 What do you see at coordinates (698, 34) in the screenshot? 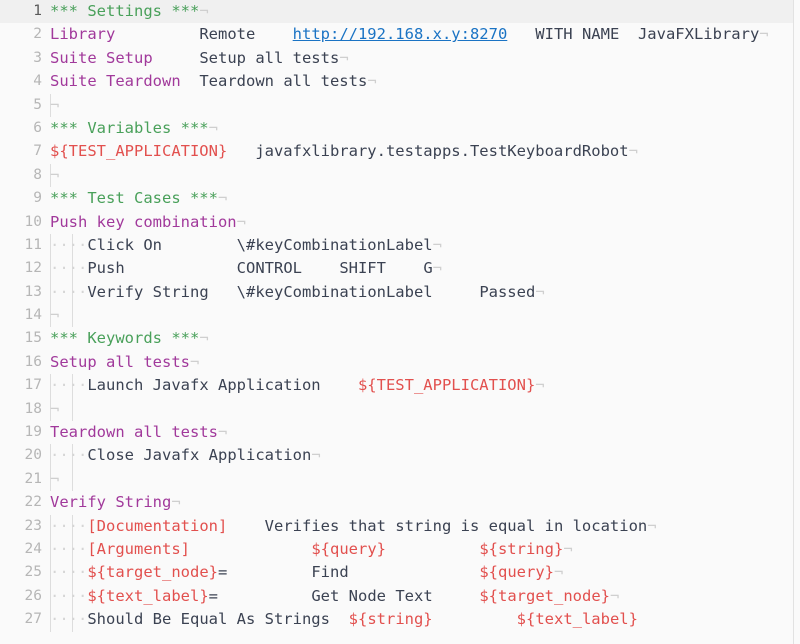
I see `text-token: JavaFXLibrary` at bounding box center [698, 34].